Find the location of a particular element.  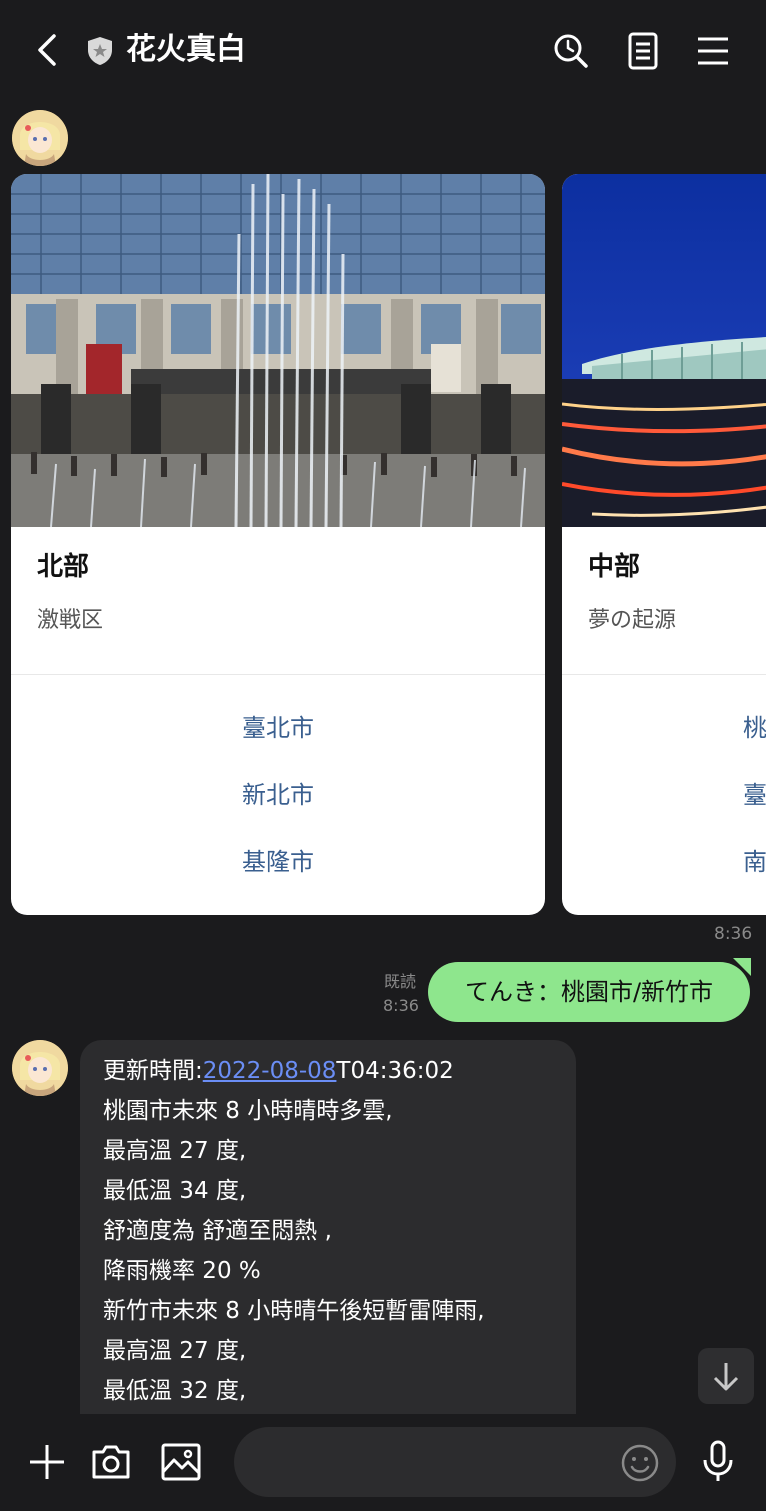

update-time-line: 更新時間:2022-08-08T04:36:02 is located at coordinates (278, 1071).